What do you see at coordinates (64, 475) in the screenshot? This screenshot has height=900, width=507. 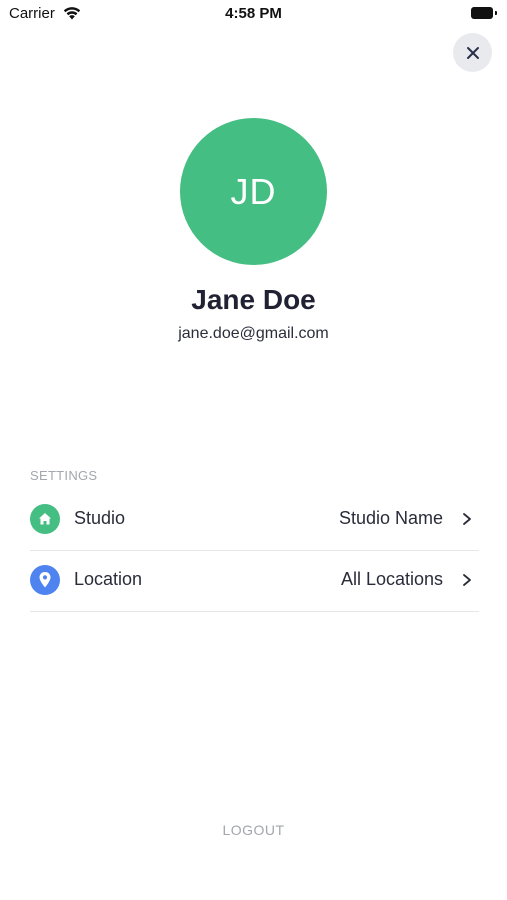 I see `settings-section-label: SETTINGS` at bounding box center [64, 475].